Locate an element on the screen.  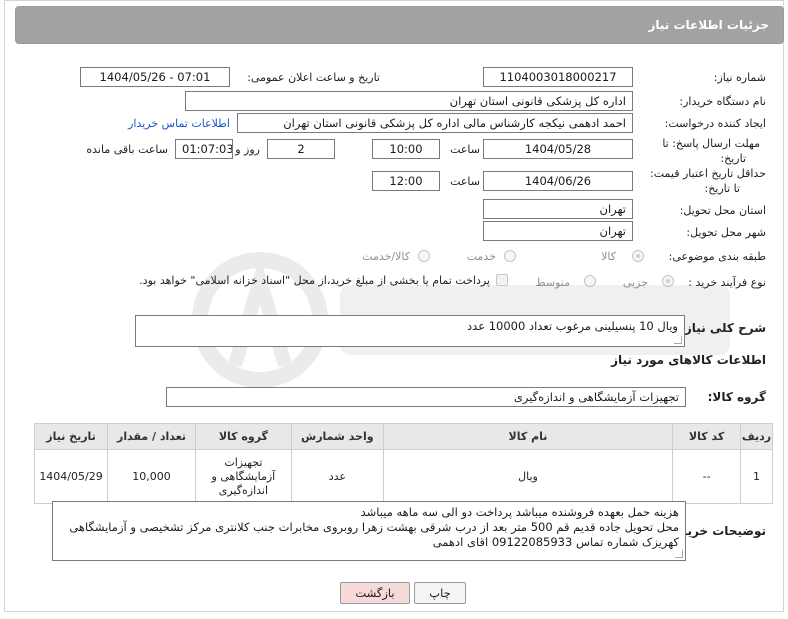
need-number-label: شماره نیاز: is located at coordinates (739, 77).